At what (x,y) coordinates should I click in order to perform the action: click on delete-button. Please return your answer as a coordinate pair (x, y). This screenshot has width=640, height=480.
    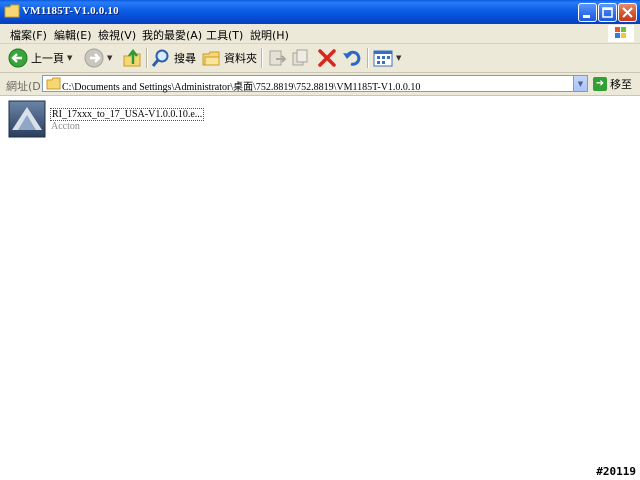
    Looking at the image, I should click on (327, 58).